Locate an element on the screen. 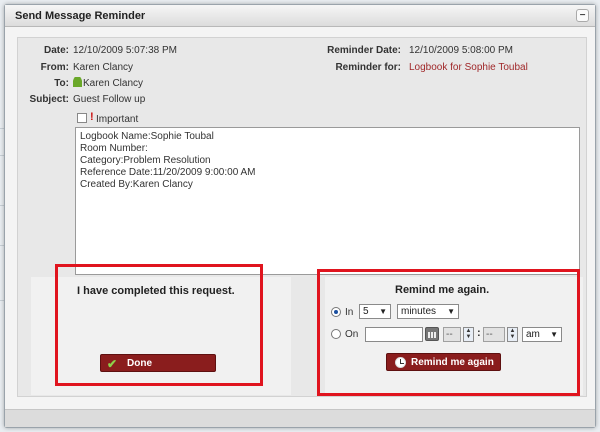 Image resolution: width=600 pixels, height=432 pixels. done-button: ✔ Done is located at coordinates (158, 363).